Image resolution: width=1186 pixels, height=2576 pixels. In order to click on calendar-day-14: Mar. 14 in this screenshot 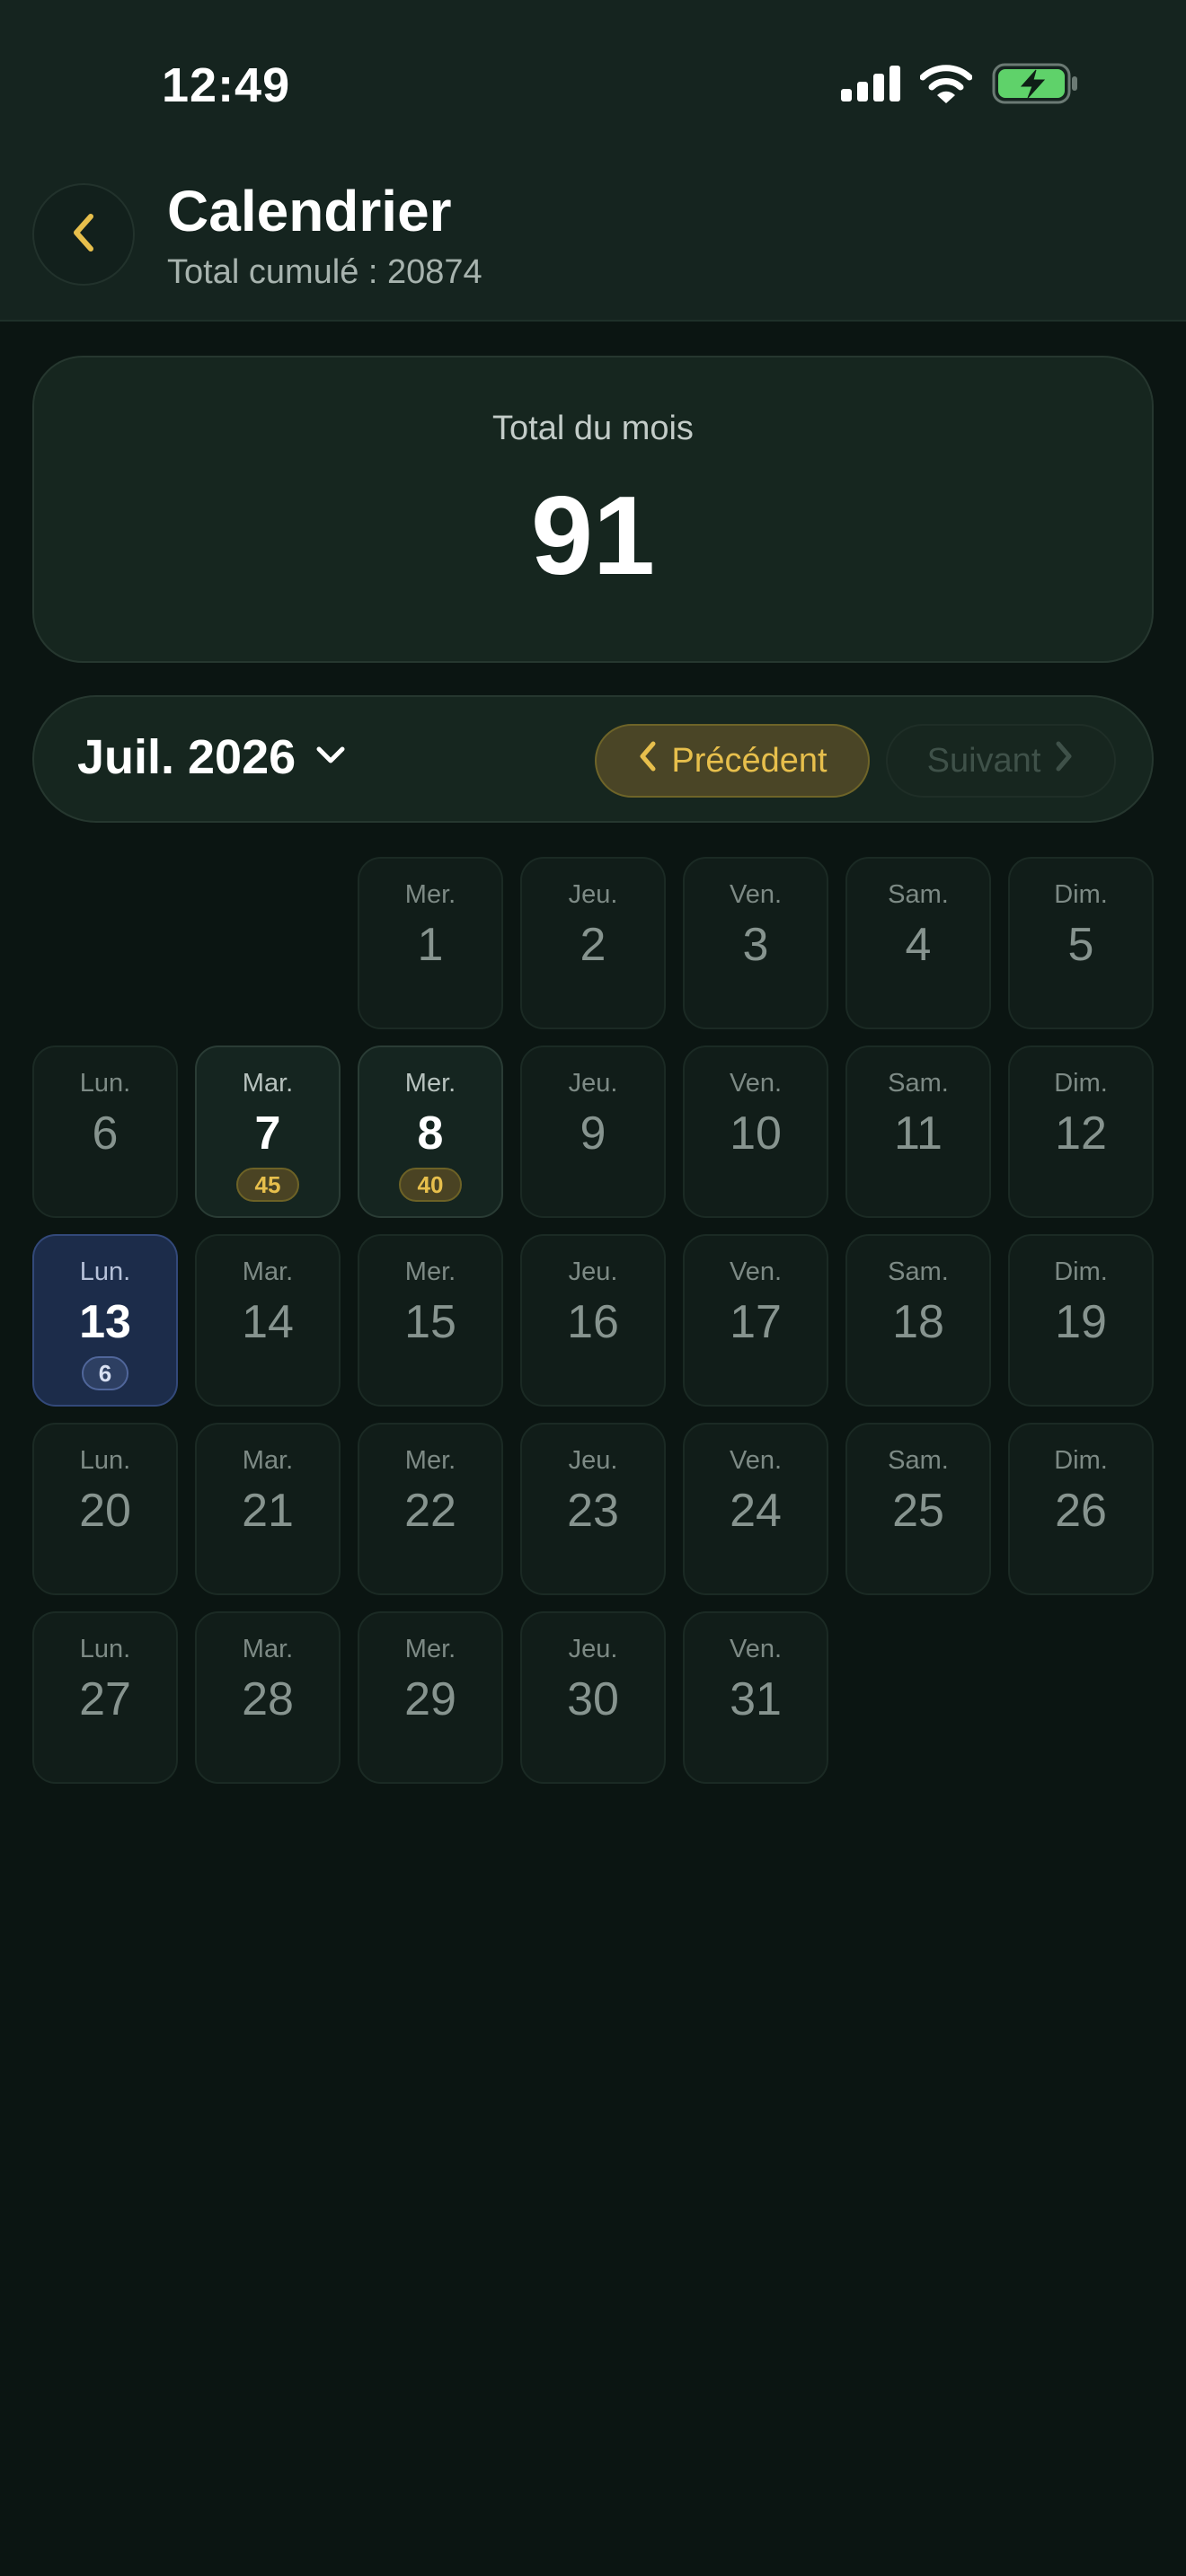, I will do `click(268, 1320)`.